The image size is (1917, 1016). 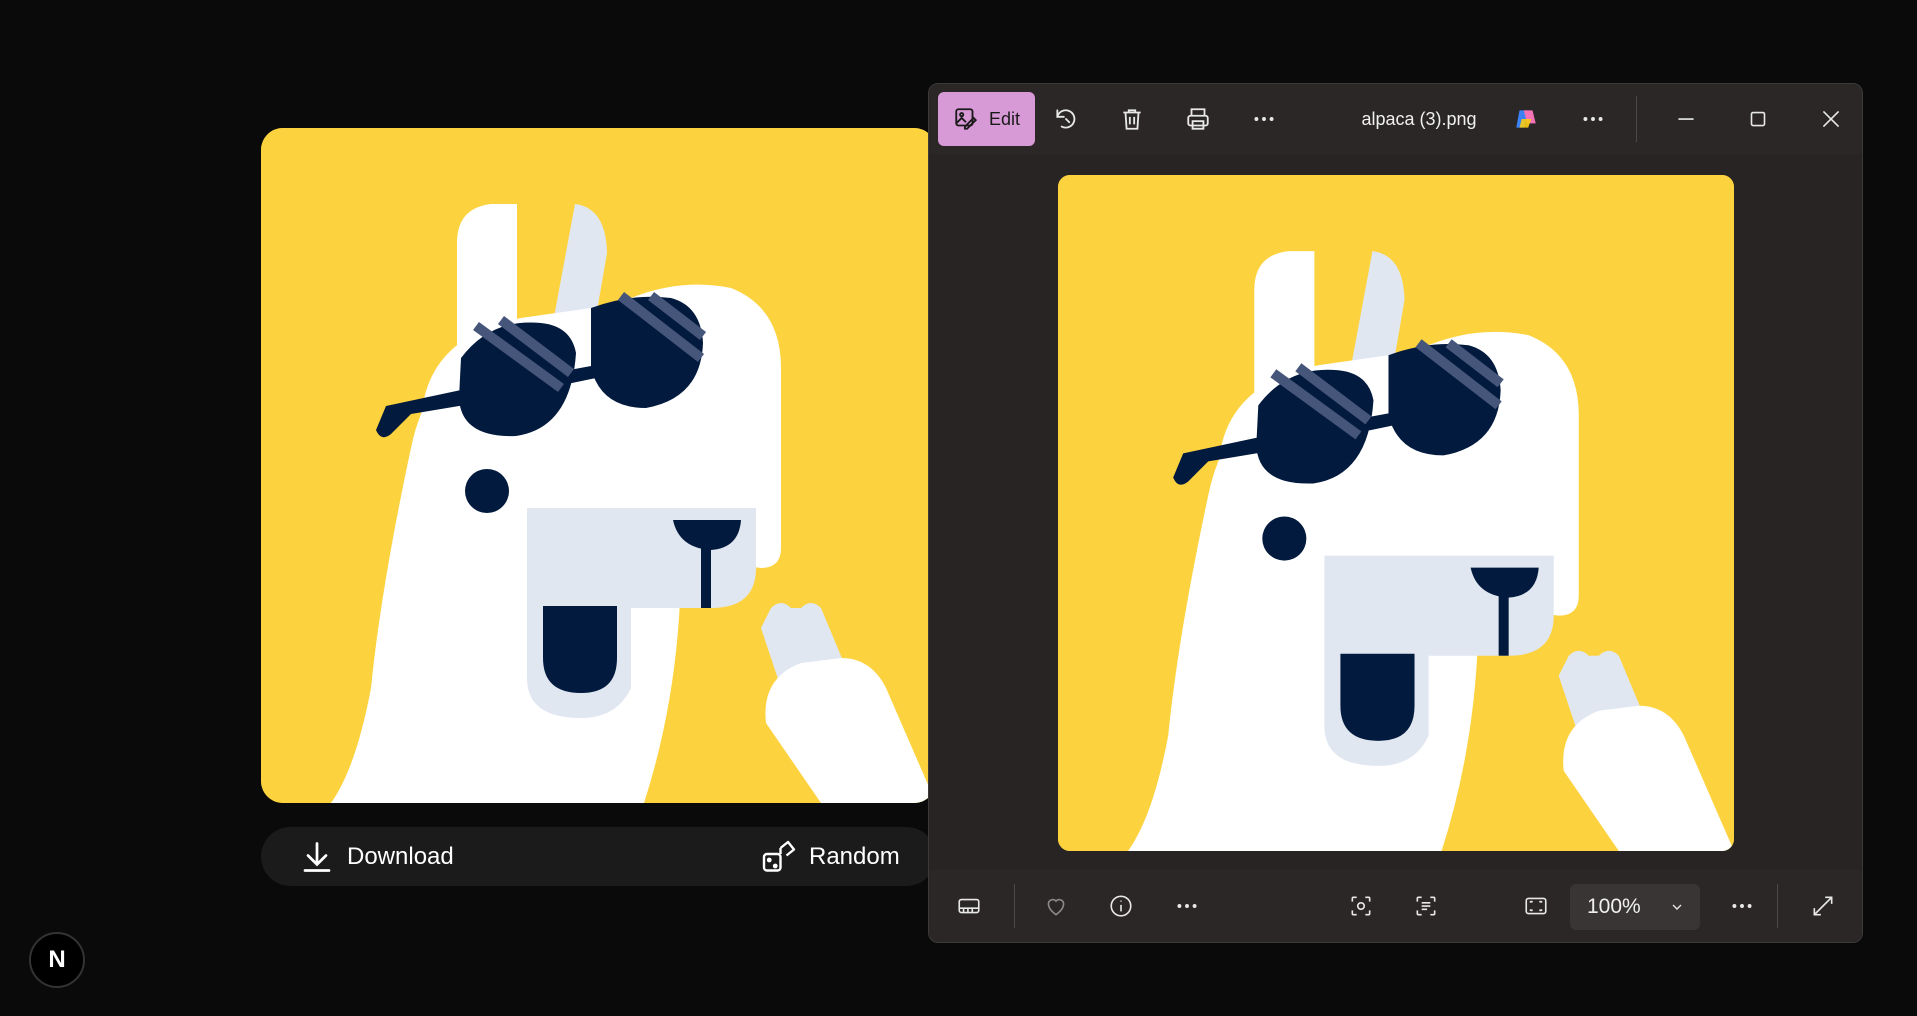 I want to click on fullscreen-button, so click(x=1823, y=906).